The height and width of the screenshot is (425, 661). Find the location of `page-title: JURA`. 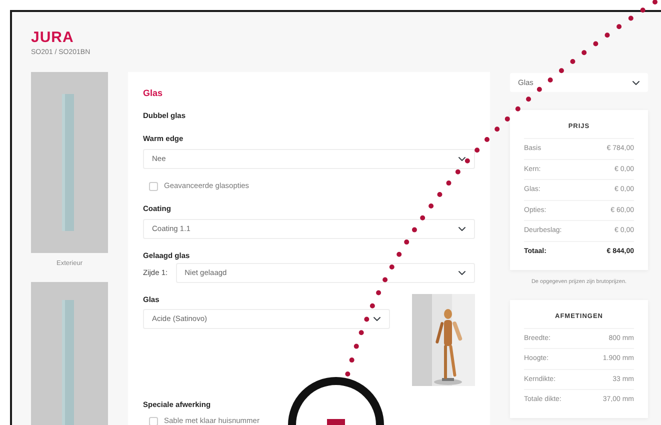

page-title: JURA is located at coordinates (53, 38).